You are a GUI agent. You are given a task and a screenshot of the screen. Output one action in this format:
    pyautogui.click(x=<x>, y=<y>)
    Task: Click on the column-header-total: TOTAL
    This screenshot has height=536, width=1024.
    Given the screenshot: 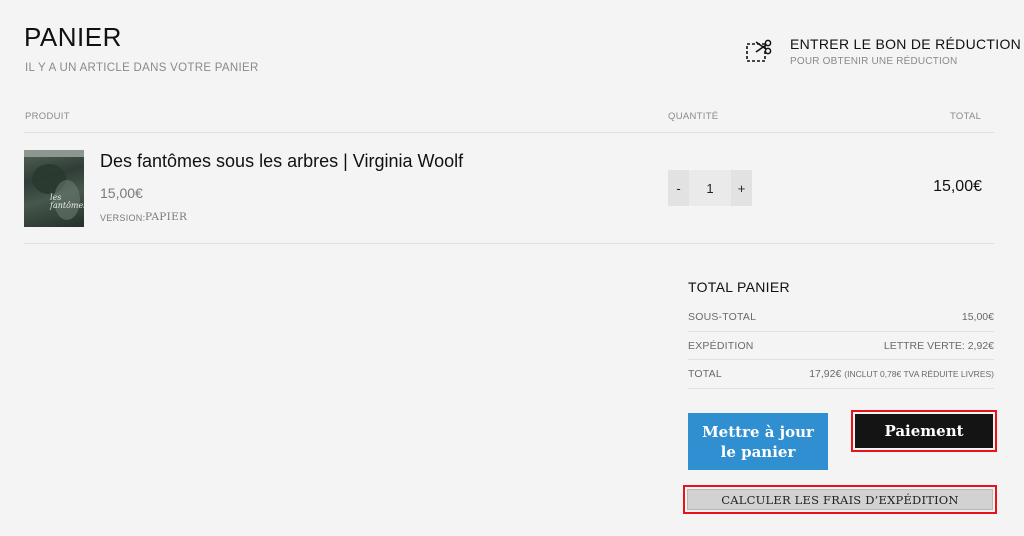 What is the action you would take?
    pyautogui.click(x=966, y=116)
    